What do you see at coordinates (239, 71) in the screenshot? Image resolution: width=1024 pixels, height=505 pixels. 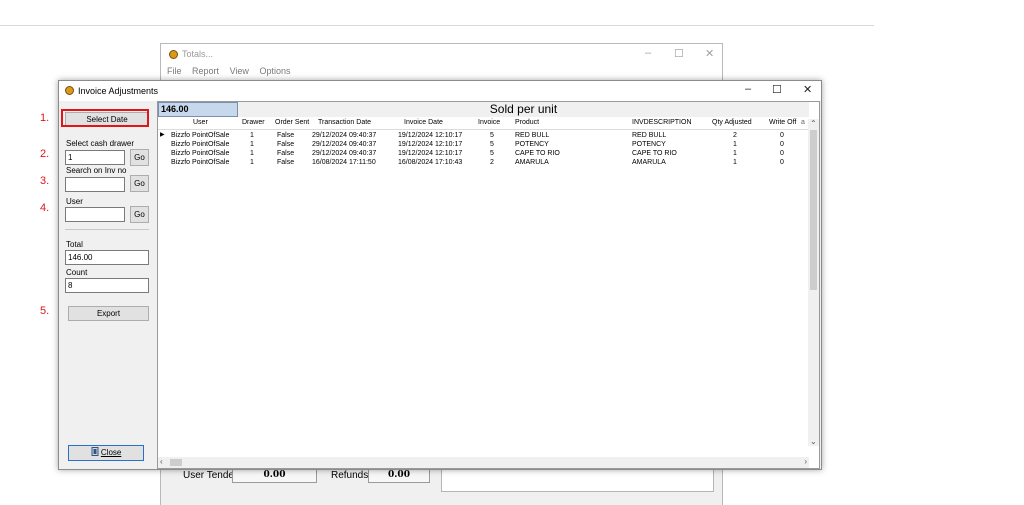 I see `menu-view: View` at bounding box center [239, 71].